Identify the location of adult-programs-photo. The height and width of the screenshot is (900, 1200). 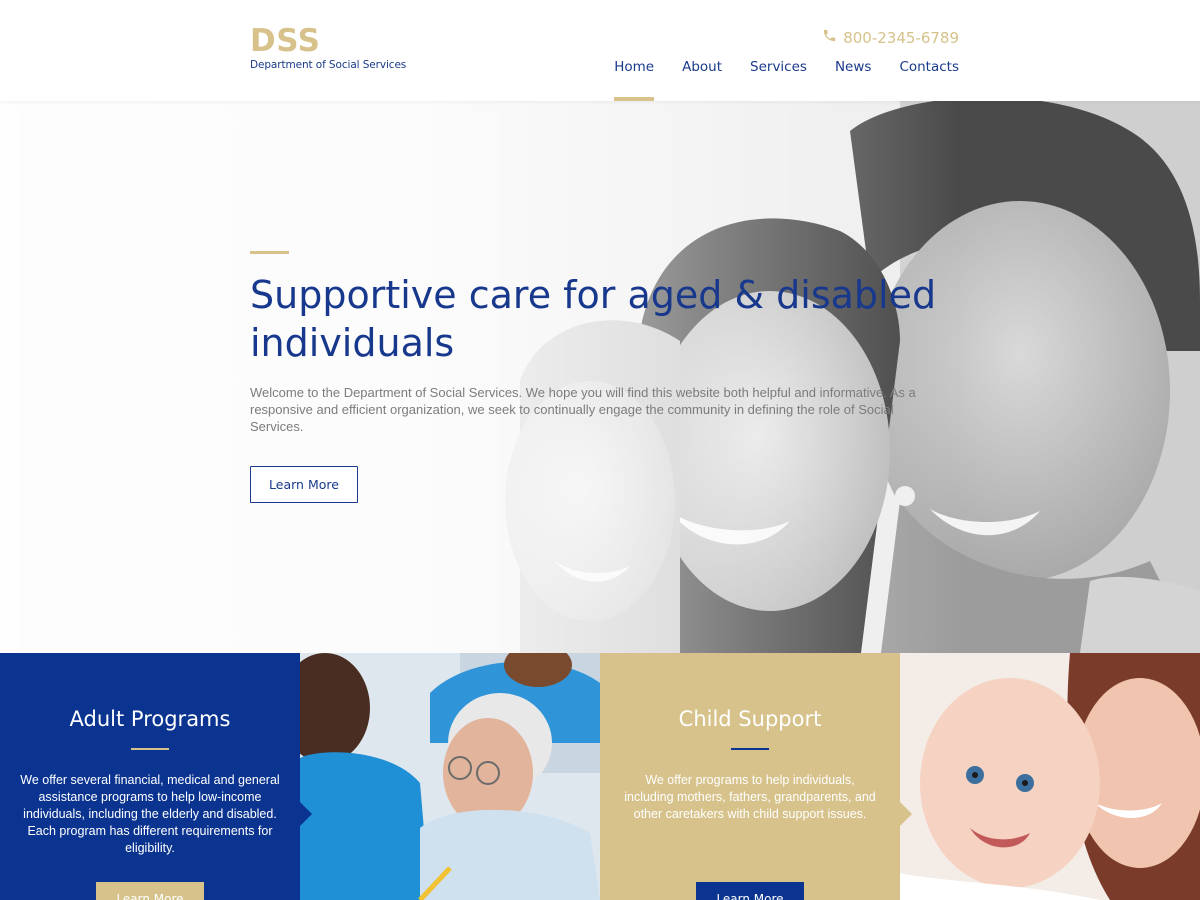
(450, 776).